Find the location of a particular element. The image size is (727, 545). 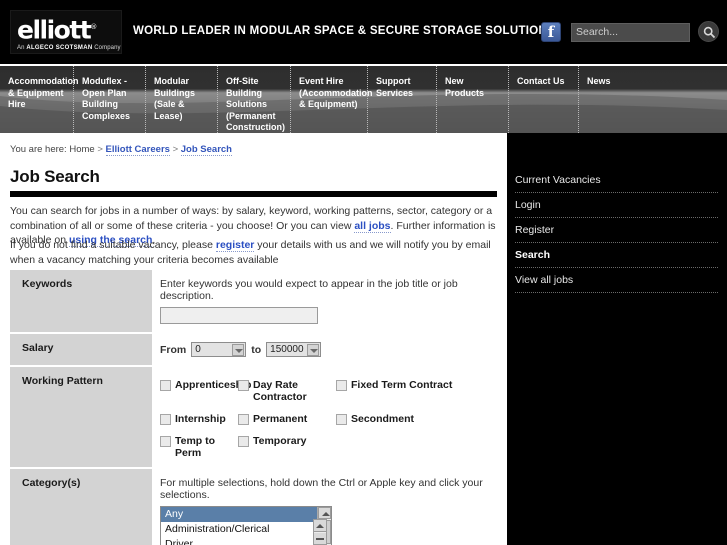

working-pattern-option-label: Day Rate Contractor is located at coordinates (280, 391).